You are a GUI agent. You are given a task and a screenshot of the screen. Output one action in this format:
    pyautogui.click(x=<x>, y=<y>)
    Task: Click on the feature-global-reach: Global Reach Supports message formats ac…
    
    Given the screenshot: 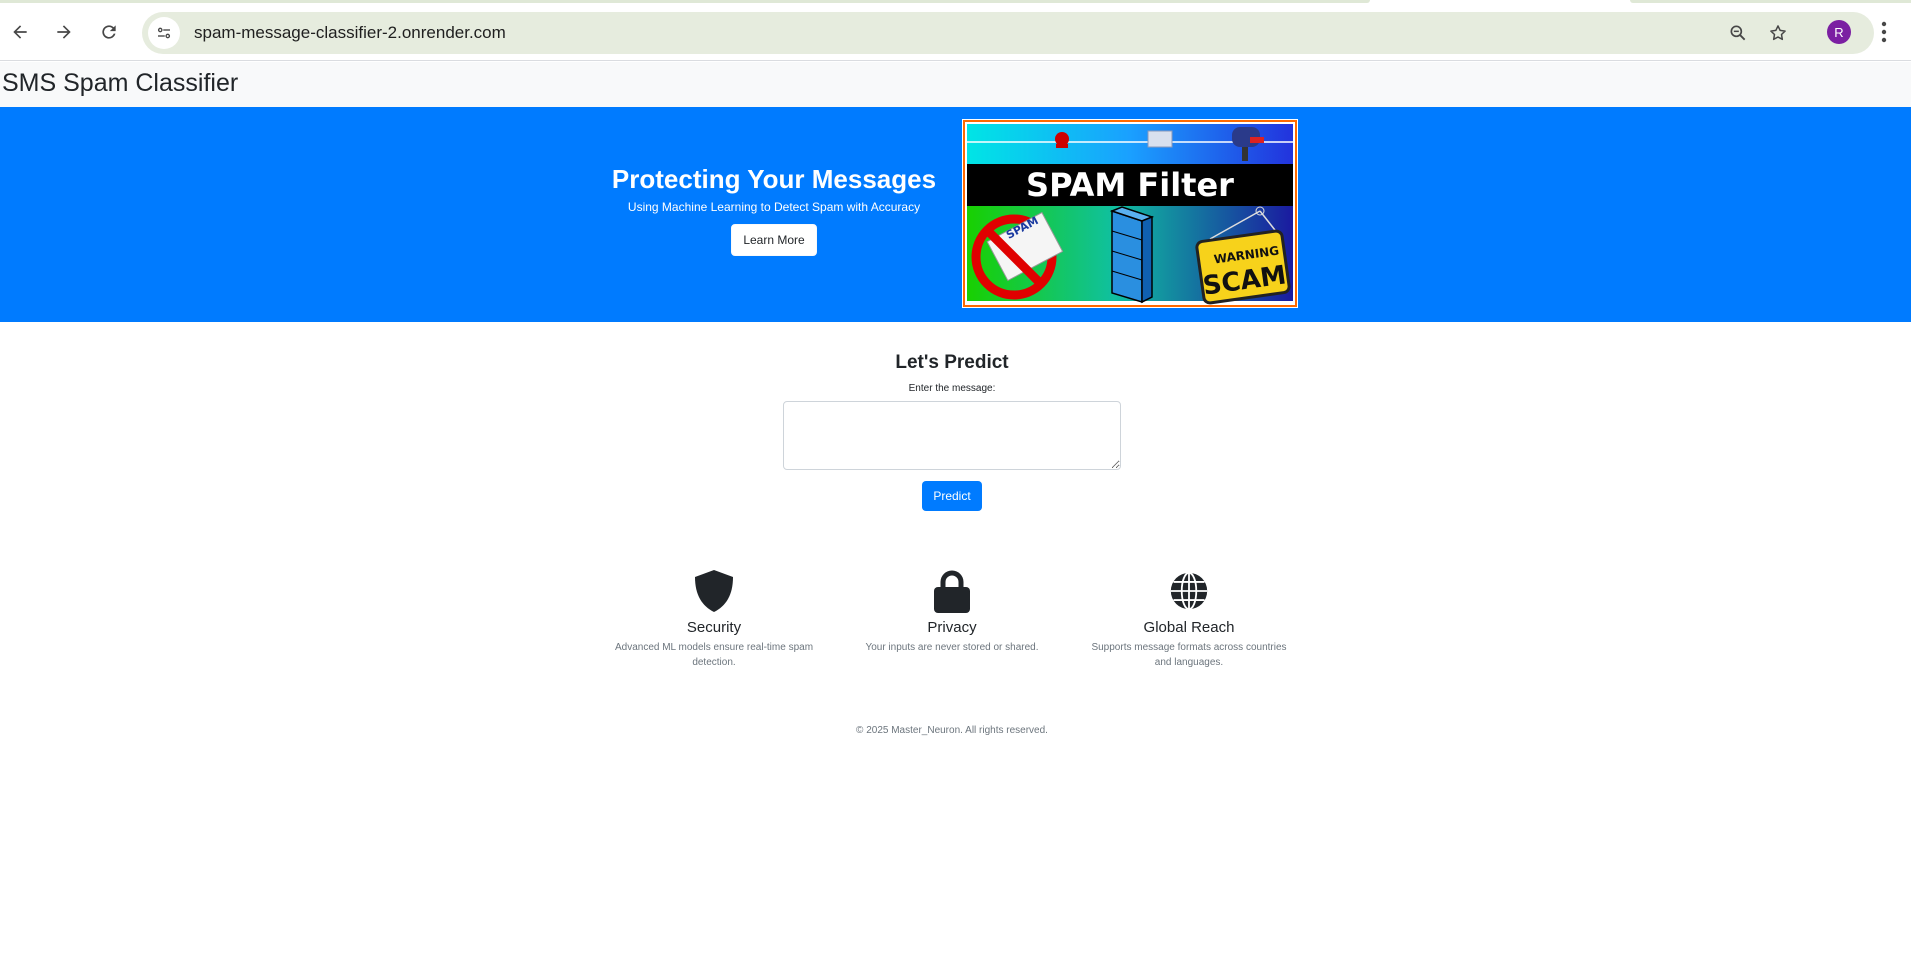 What is the action you would take?
    pyautogui.click(x=1189, y=619)
    